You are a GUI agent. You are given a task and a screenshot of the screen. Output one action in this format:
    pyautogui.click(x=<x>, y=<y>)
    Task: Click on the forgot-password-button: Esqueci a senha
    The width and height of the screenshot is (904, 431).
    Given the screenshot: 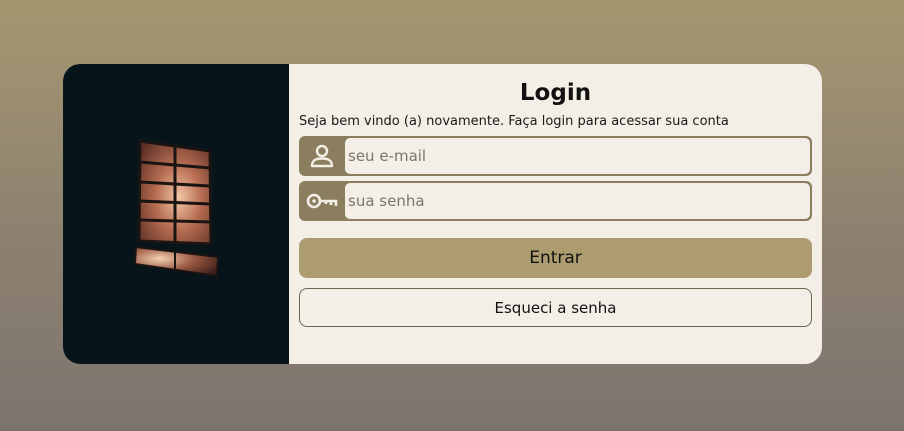 What is the action you would take?
    pyautogui.click(x=555, y=307)
    